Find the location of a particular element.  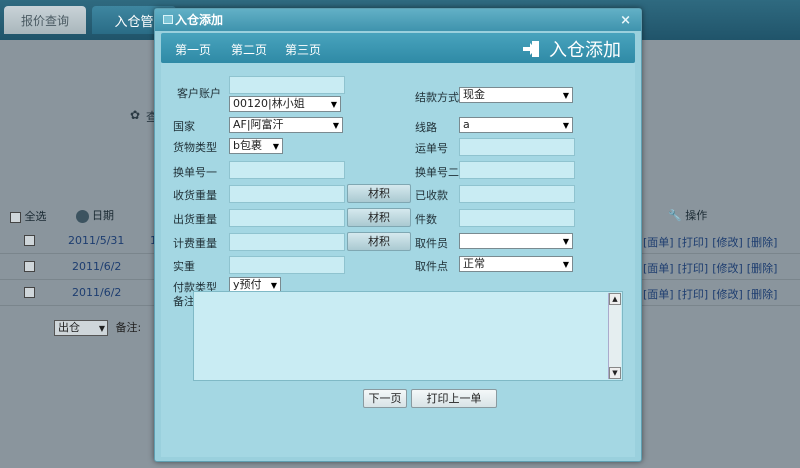

waybill-input is located at coordinates (517, 147).